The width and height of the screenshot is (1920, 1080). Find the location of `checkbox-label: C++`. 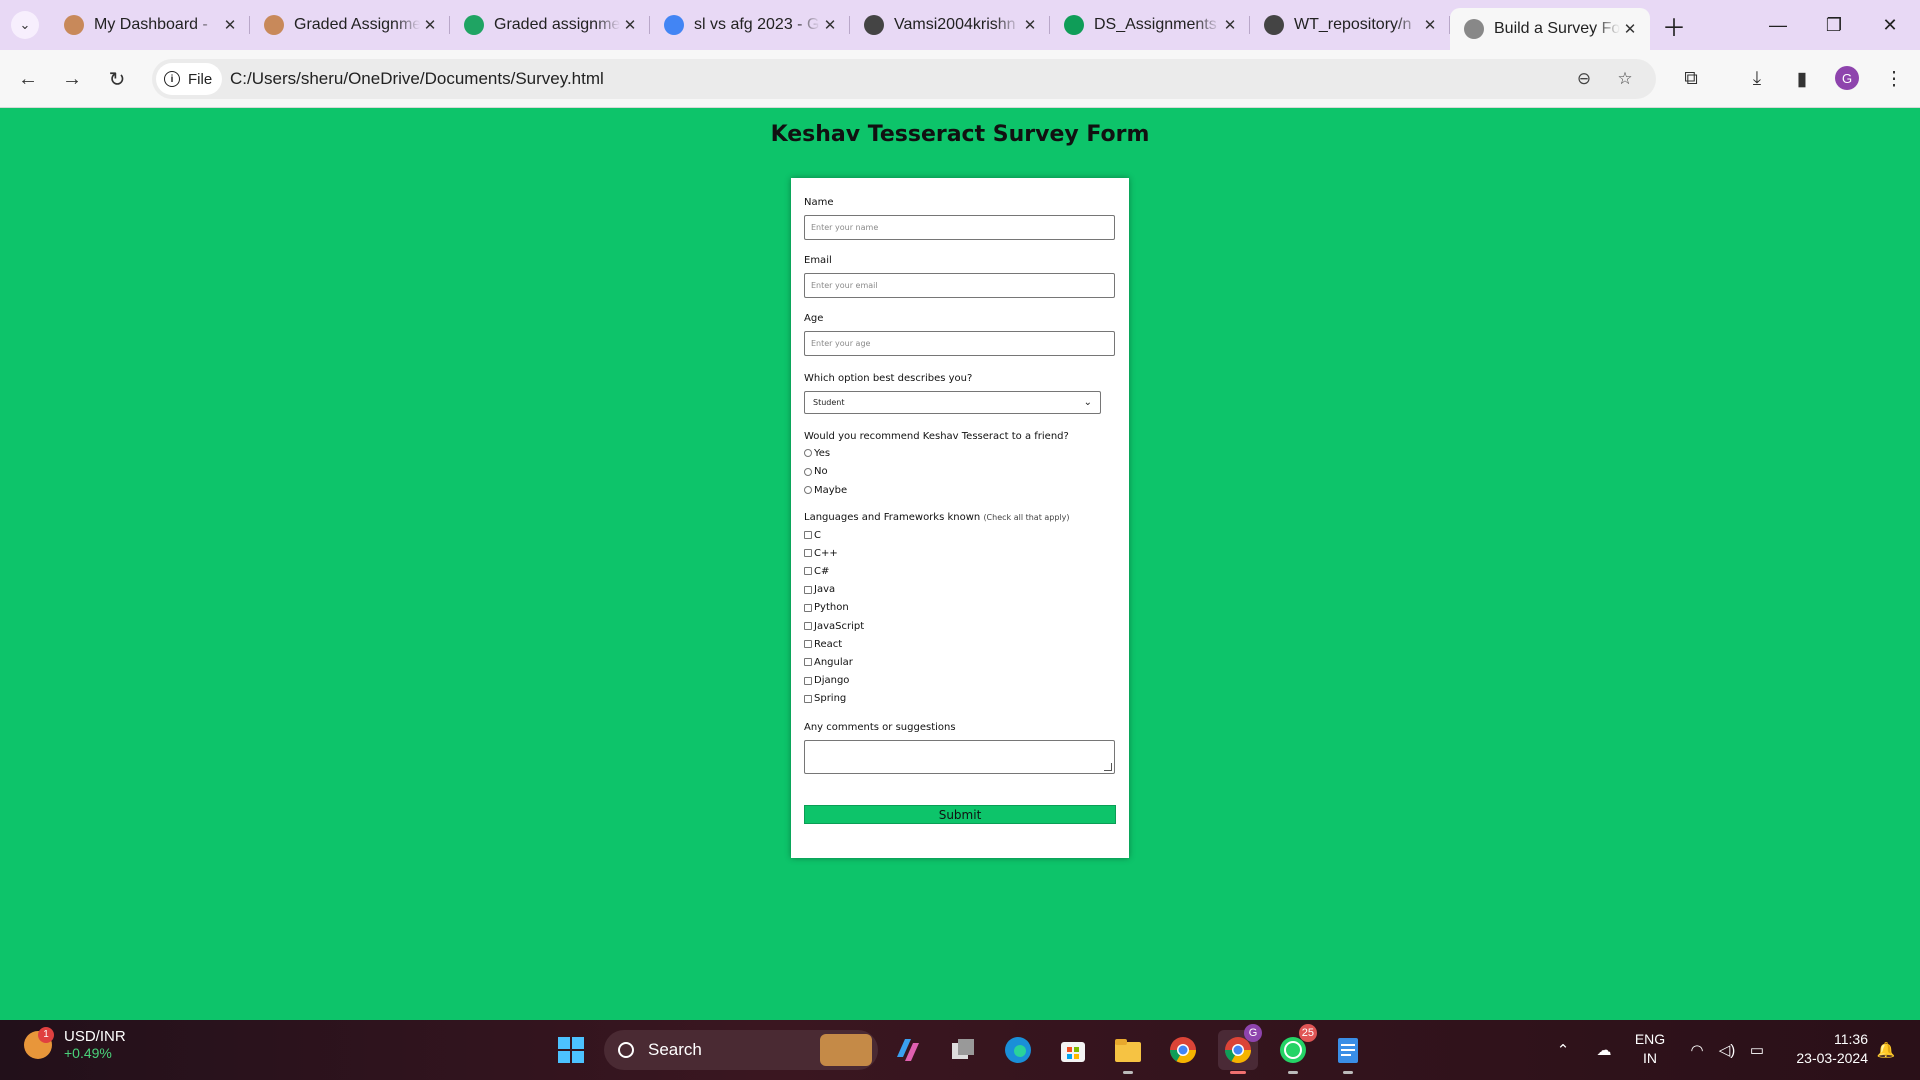

checkbox-label: C++ is located at coordinates (826, 553).